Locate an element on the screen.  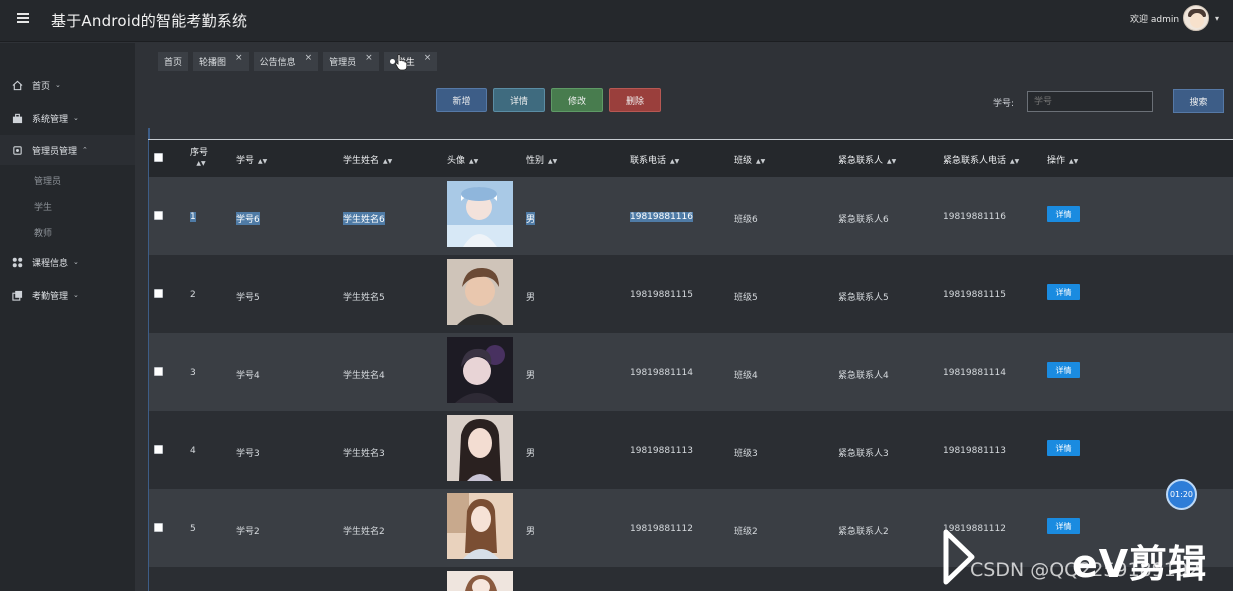
header-label: 学号 is located at coordinates (245, 161).